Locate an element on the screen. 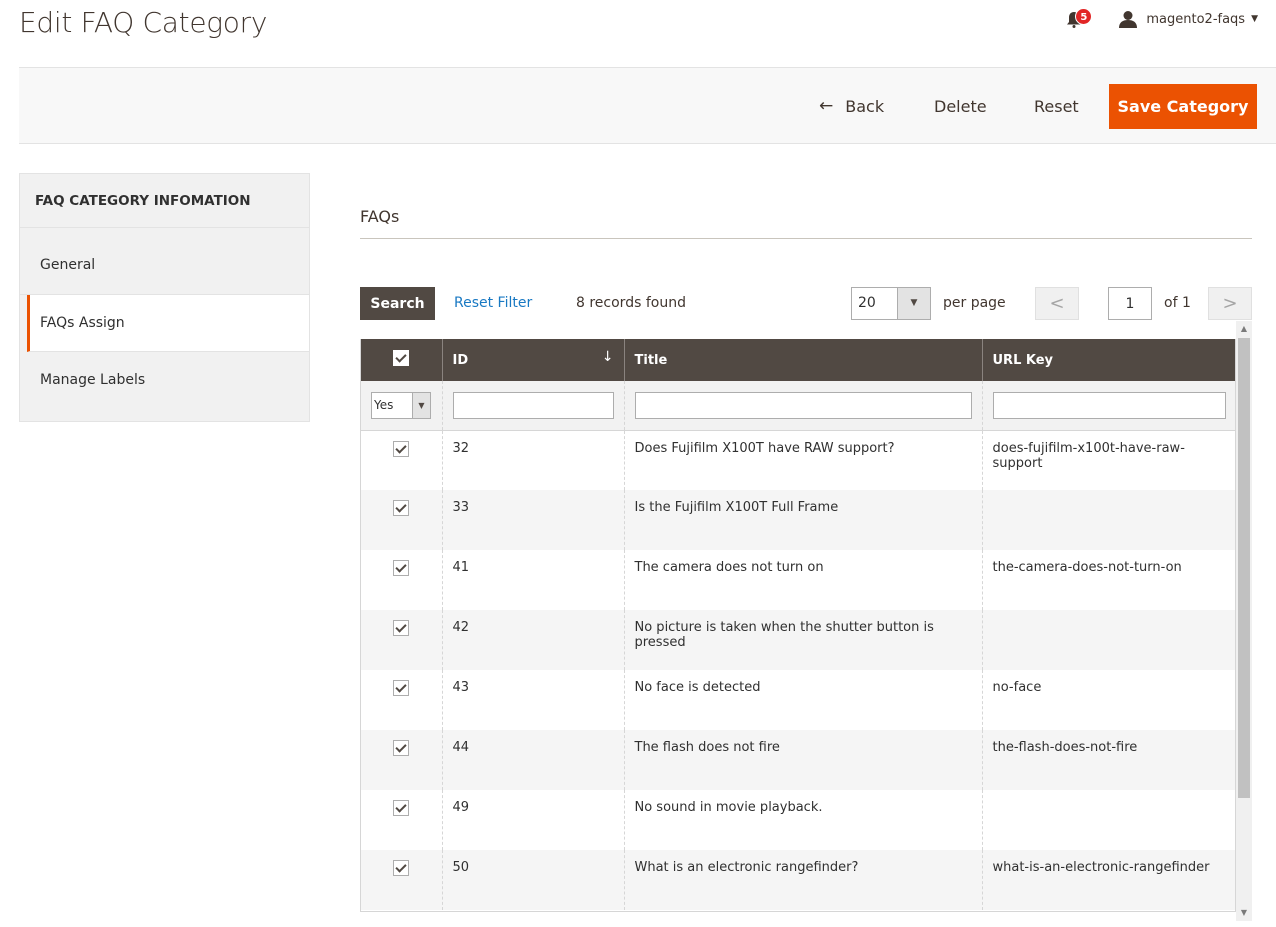  grid-scrollbar: ▲ ▼ is located at coordinates (1244, 621).